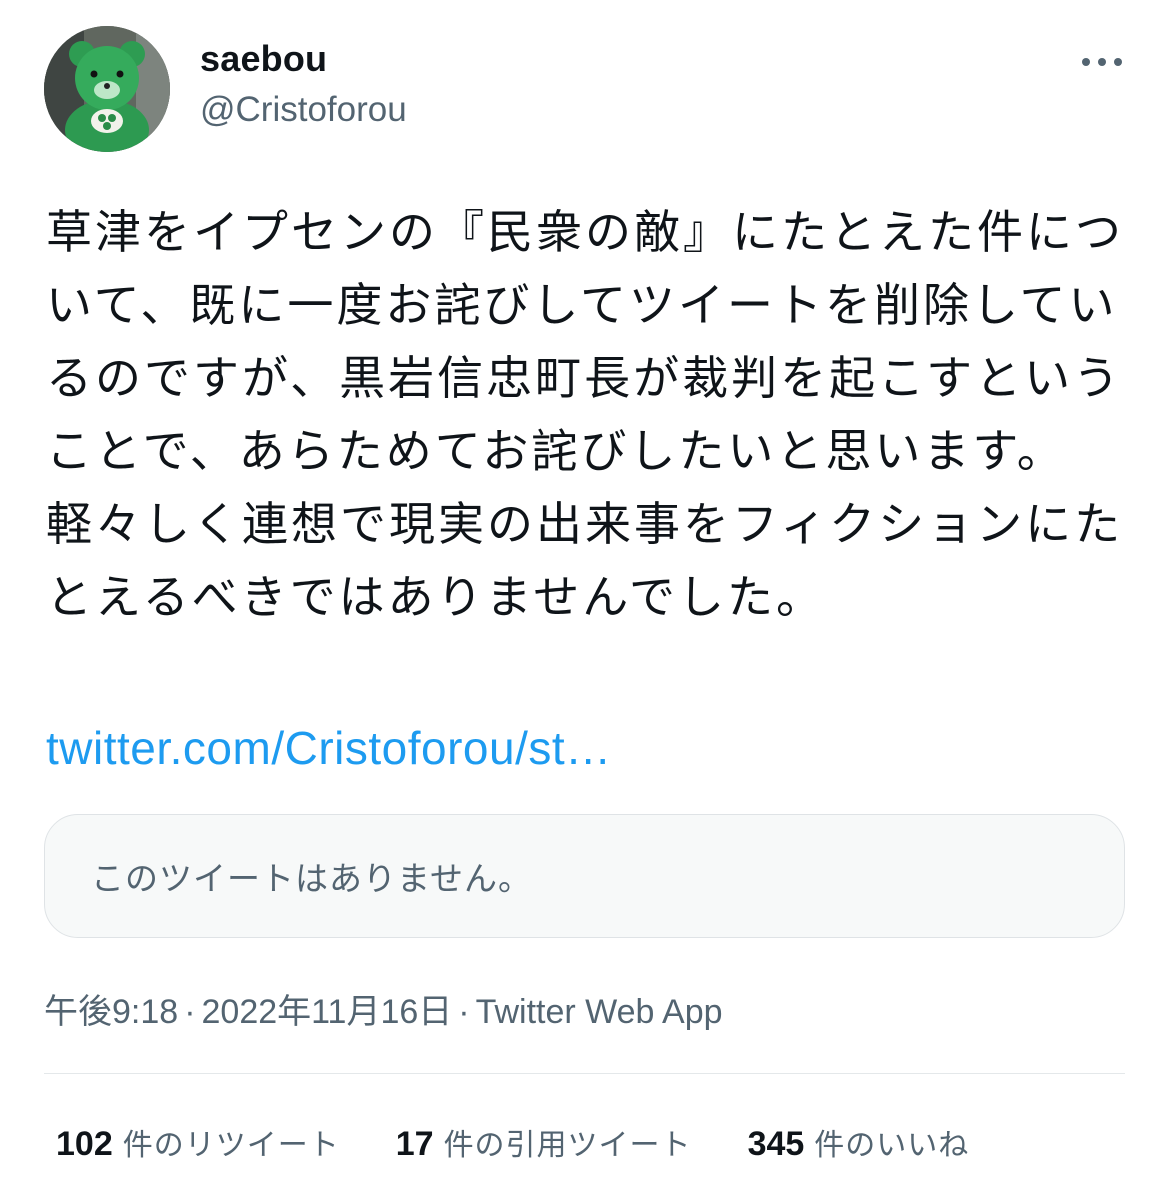 The height and width of the screenshot is (1200, 1169). I want to click on tweet-metadata: 午後9:18 · 2022年11月16日 · Twitter Web App, so click(383, 1008).